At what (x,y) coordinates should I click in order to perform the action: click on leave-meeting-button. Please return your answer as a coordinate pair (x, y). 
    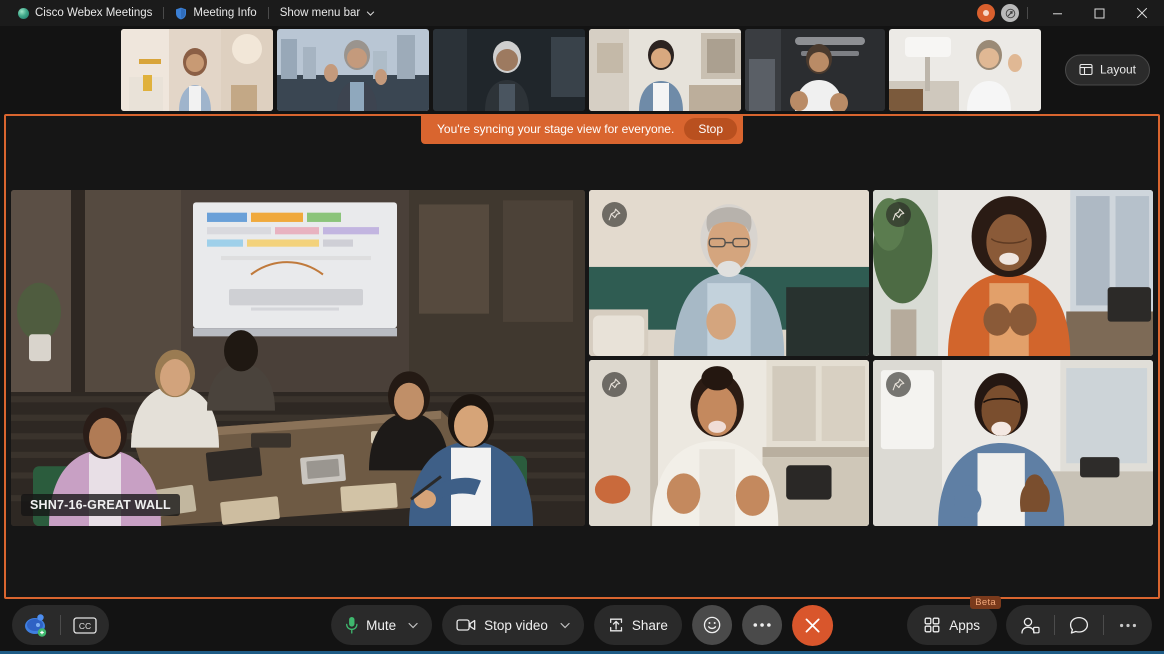
    Looking at the image, I should click on (812, 625).